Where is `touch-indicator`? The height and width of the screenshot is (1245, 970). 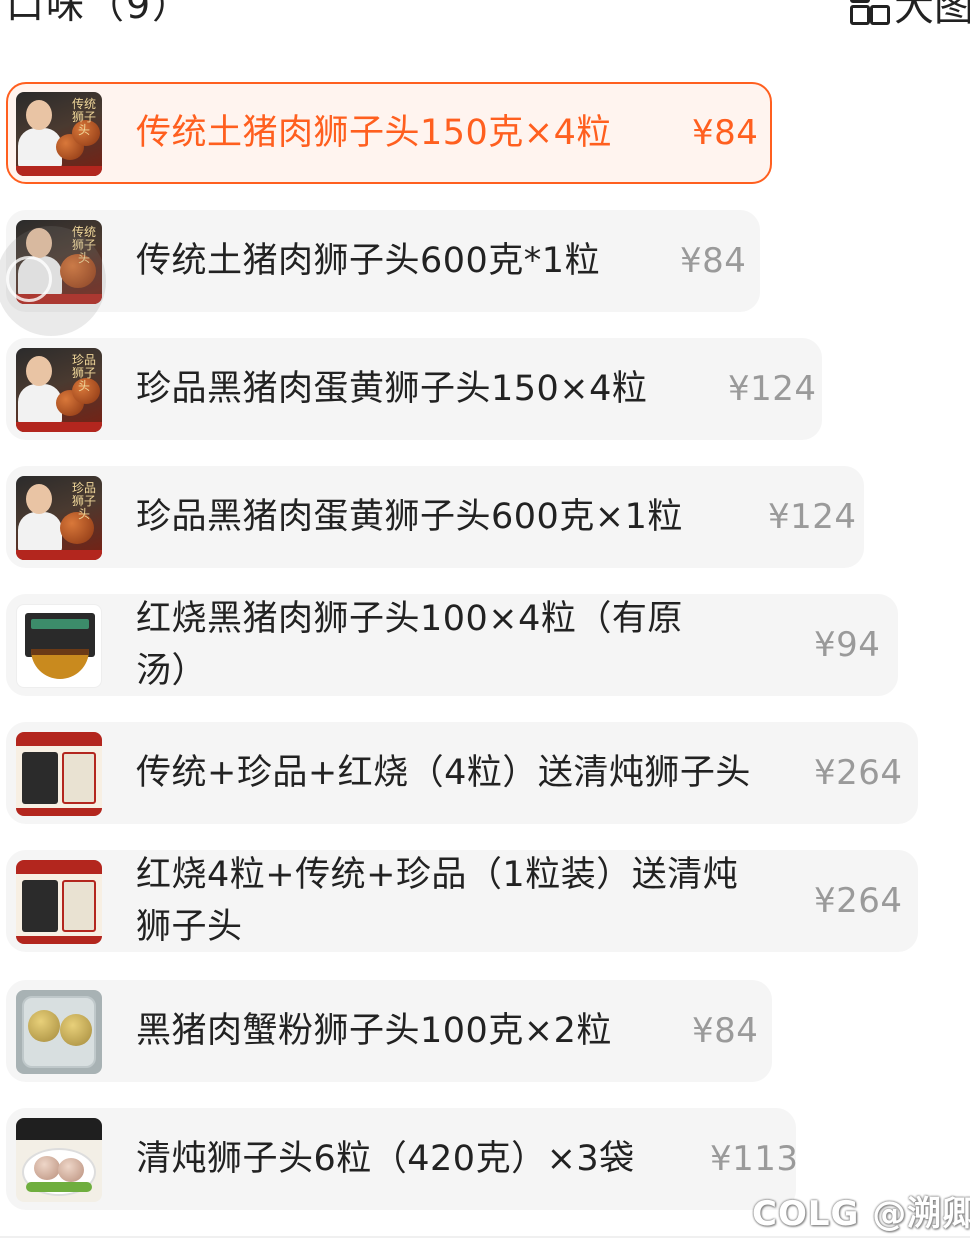 touch-indicator is located at coordinates (53, 281).